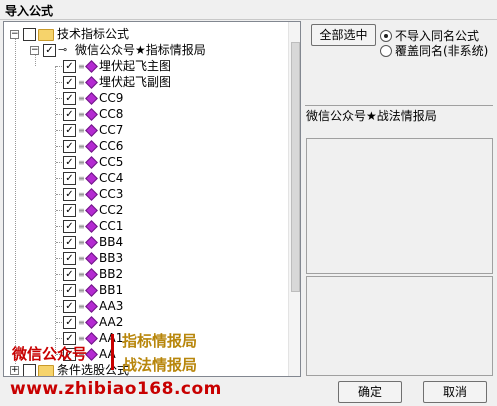  What do you see at coordinates (144, 274) in the screenshot?
I see `tree-item: ✓ ≡ BB2` at bounding box center [144, 274].